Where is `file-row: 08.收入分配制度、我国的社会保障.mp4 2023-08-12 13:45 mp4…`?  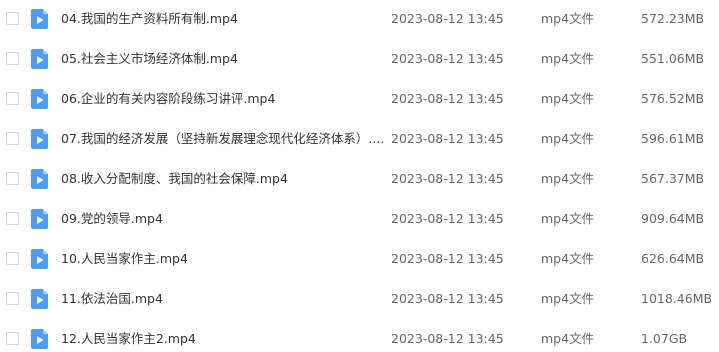
file-row: 08.收入分配制度、我国的社会保障.mp4 2023-08-12 13:45 mp4… is located at coordinates (359, 179).